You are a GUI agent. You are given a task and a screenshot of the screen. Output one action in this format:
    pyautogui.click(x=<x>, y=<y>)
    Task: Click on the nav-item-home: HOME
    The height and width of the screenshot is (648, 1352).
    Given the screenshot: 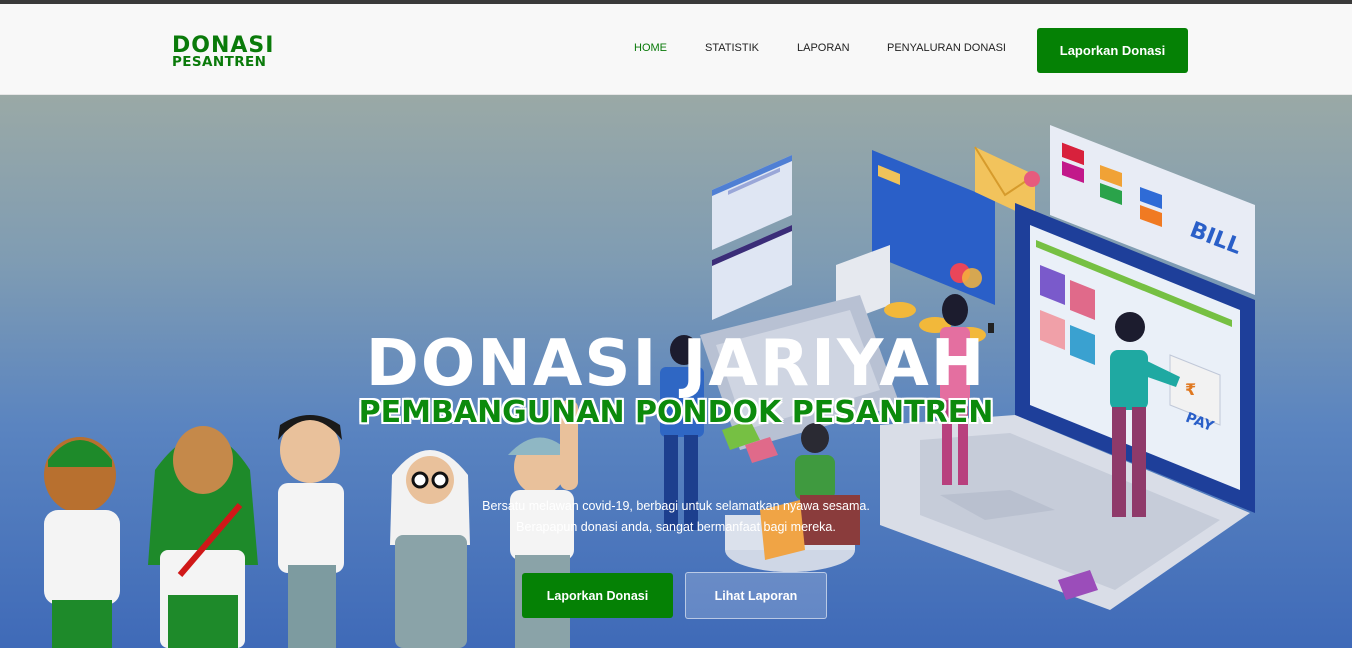 What is the action you would take?
    pyautogui.click(x=650, y=48)
    